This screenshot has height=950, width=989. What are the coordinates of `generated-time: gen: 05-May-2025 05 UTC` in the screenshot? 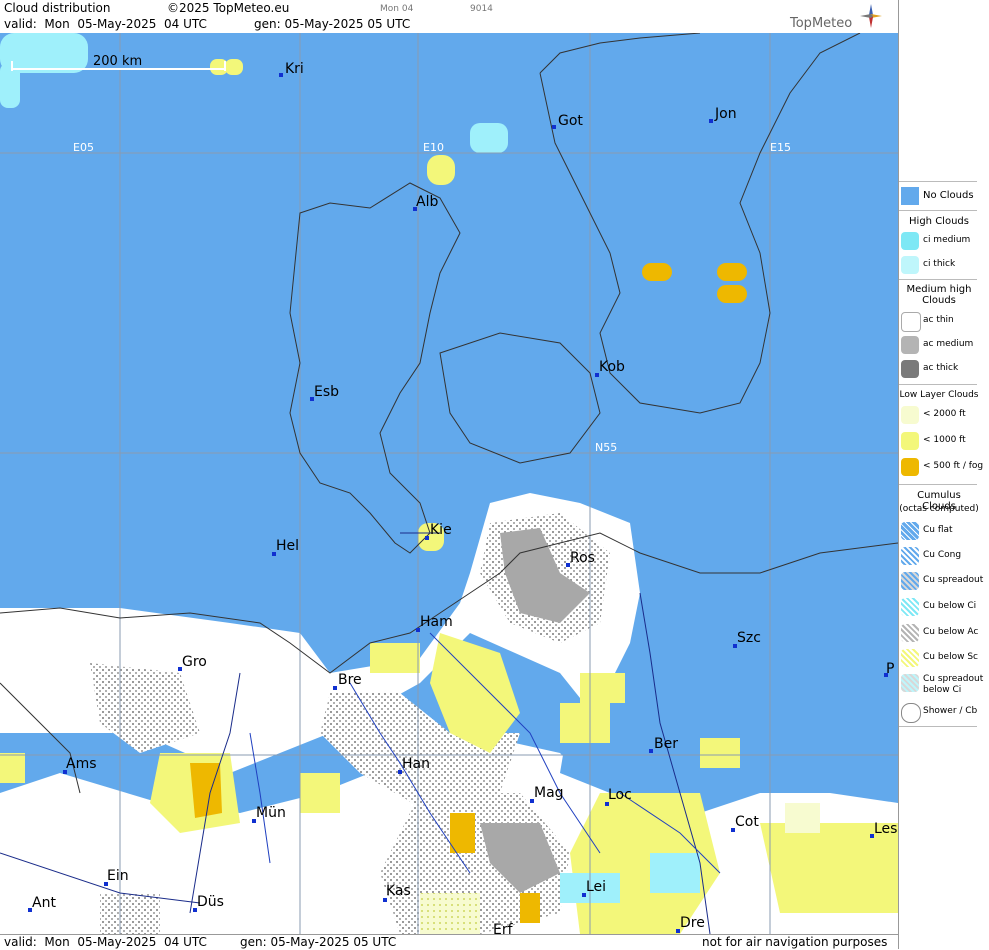 It's located at (332, 24).